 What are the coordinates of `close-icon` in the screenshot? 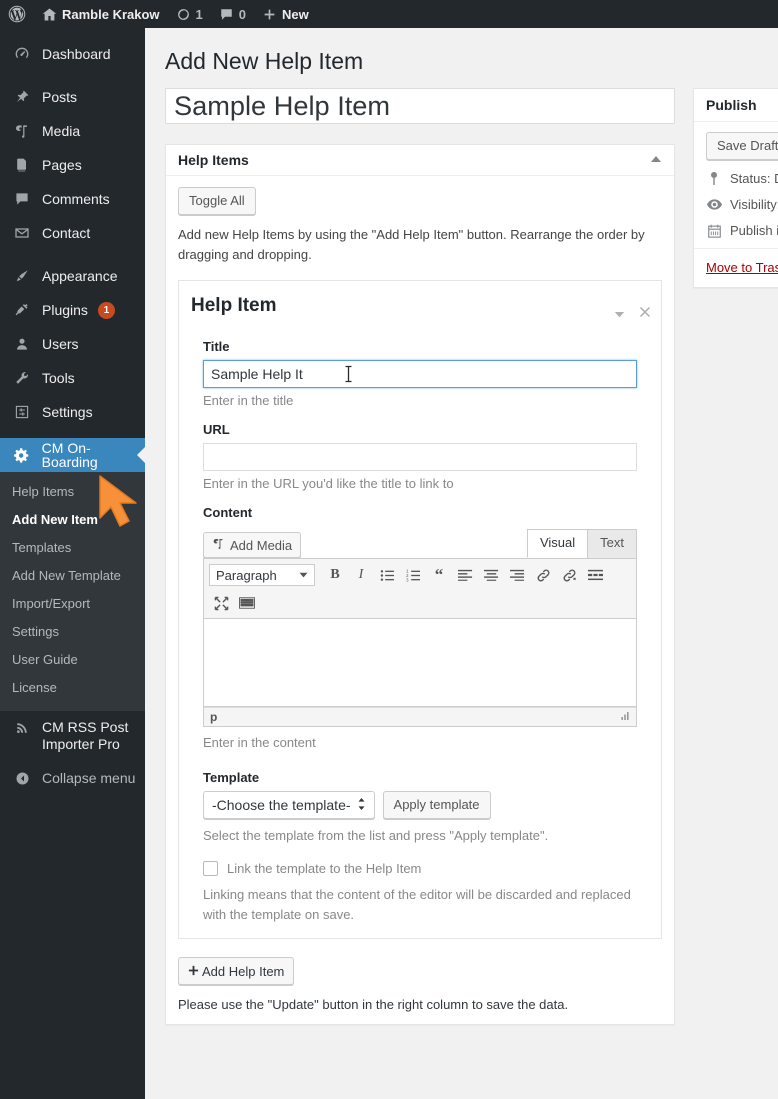 It's located at (645, 313).